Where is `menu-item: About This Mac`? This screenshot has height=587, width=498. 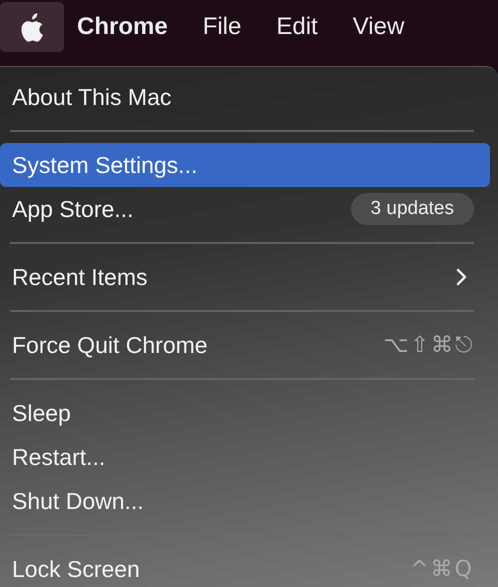 menu-item: About This Mac is located at coordinates (245, 97).